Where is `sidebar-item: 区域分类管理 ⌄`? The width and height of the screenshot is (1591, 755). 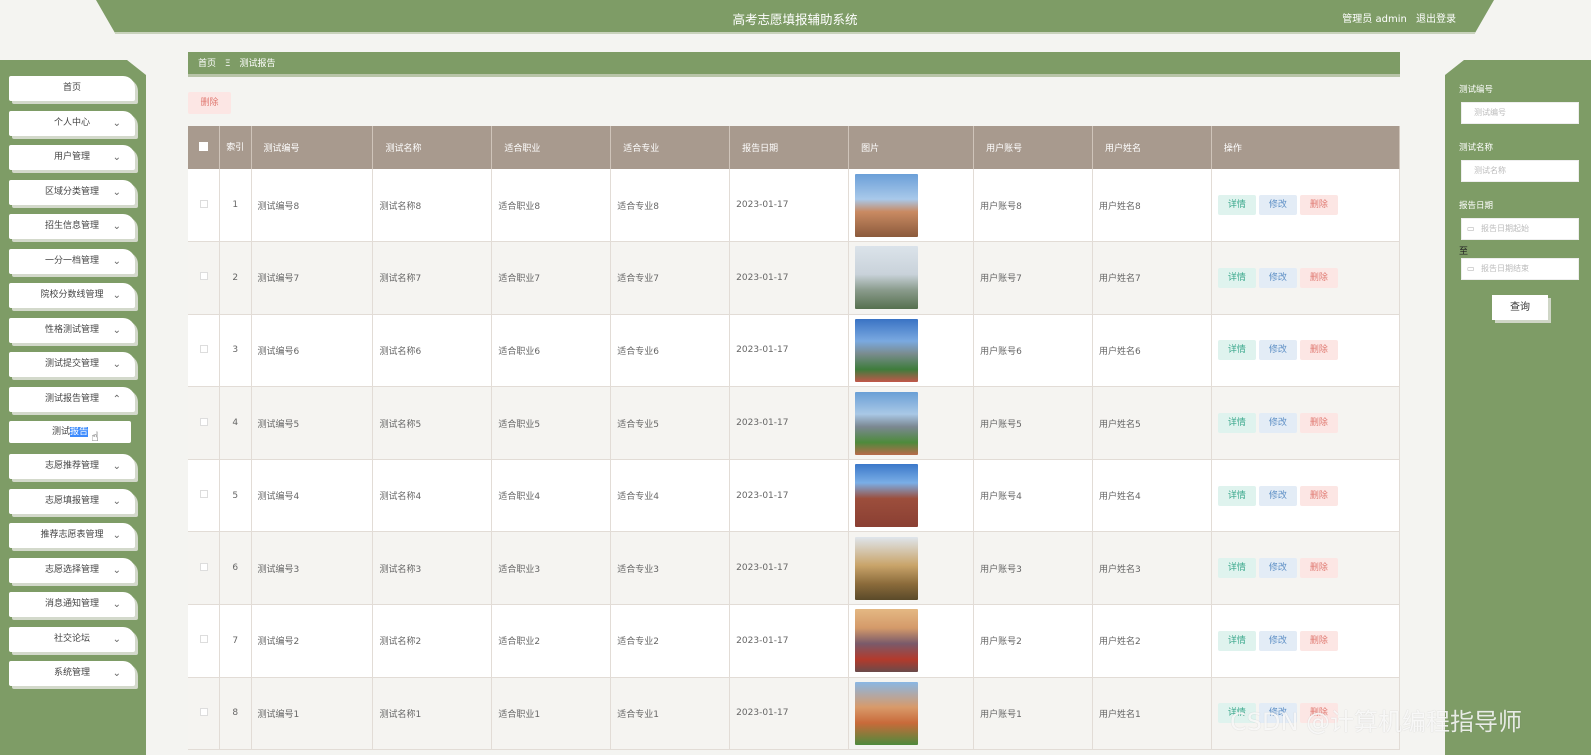 sidebar-item: 区域分类管理 ⌄ is located at coordinates (72, 192).